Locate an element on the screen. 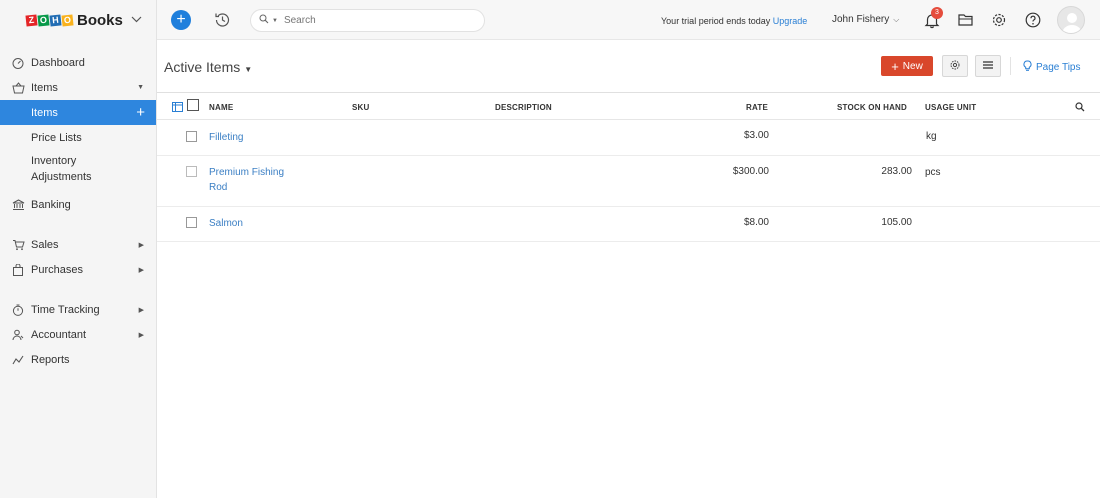 Image resolution: width=1100 pixels, height=498 pixels. sidebar-item-label: Sales is located at coordinates (45, 244).